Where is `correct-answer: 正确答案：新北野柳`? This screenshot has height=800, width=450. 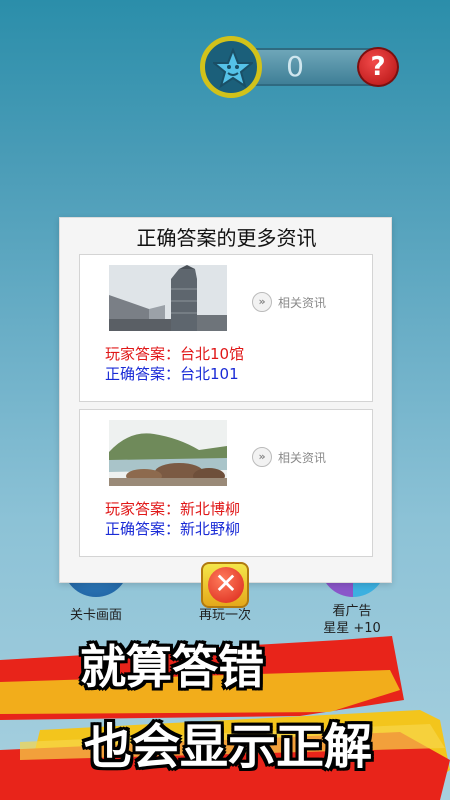
correct-answer: 正确答案：新北野柳 is located at coordinates (173, 529).